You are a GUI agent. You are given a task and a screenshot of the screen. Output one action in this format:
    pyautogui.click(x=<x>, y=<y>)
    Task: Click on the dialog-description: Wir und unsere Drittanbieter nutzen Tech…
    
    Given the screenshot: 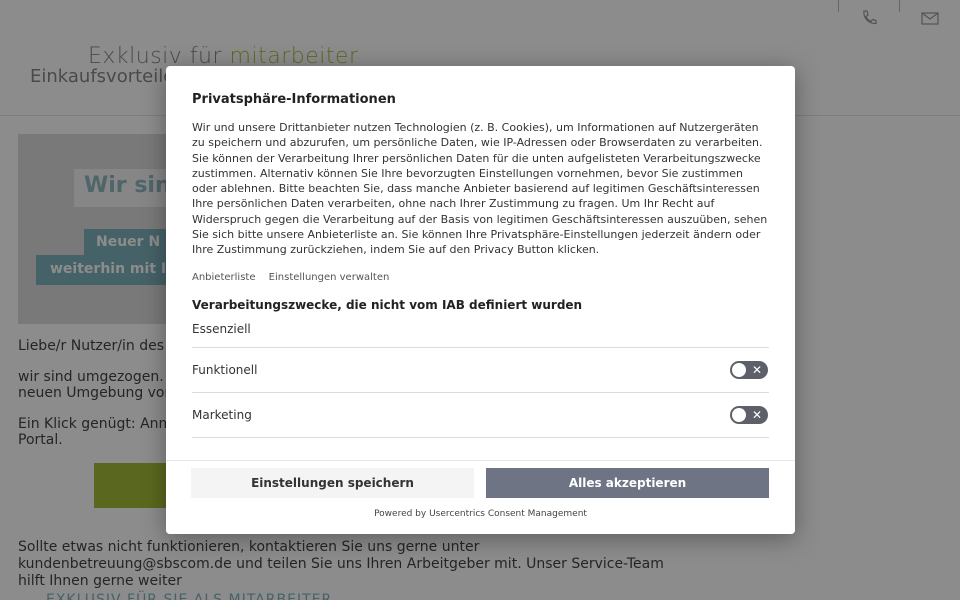 What is the action you would take?
    pyautogui.click(x=480, y=189)
    